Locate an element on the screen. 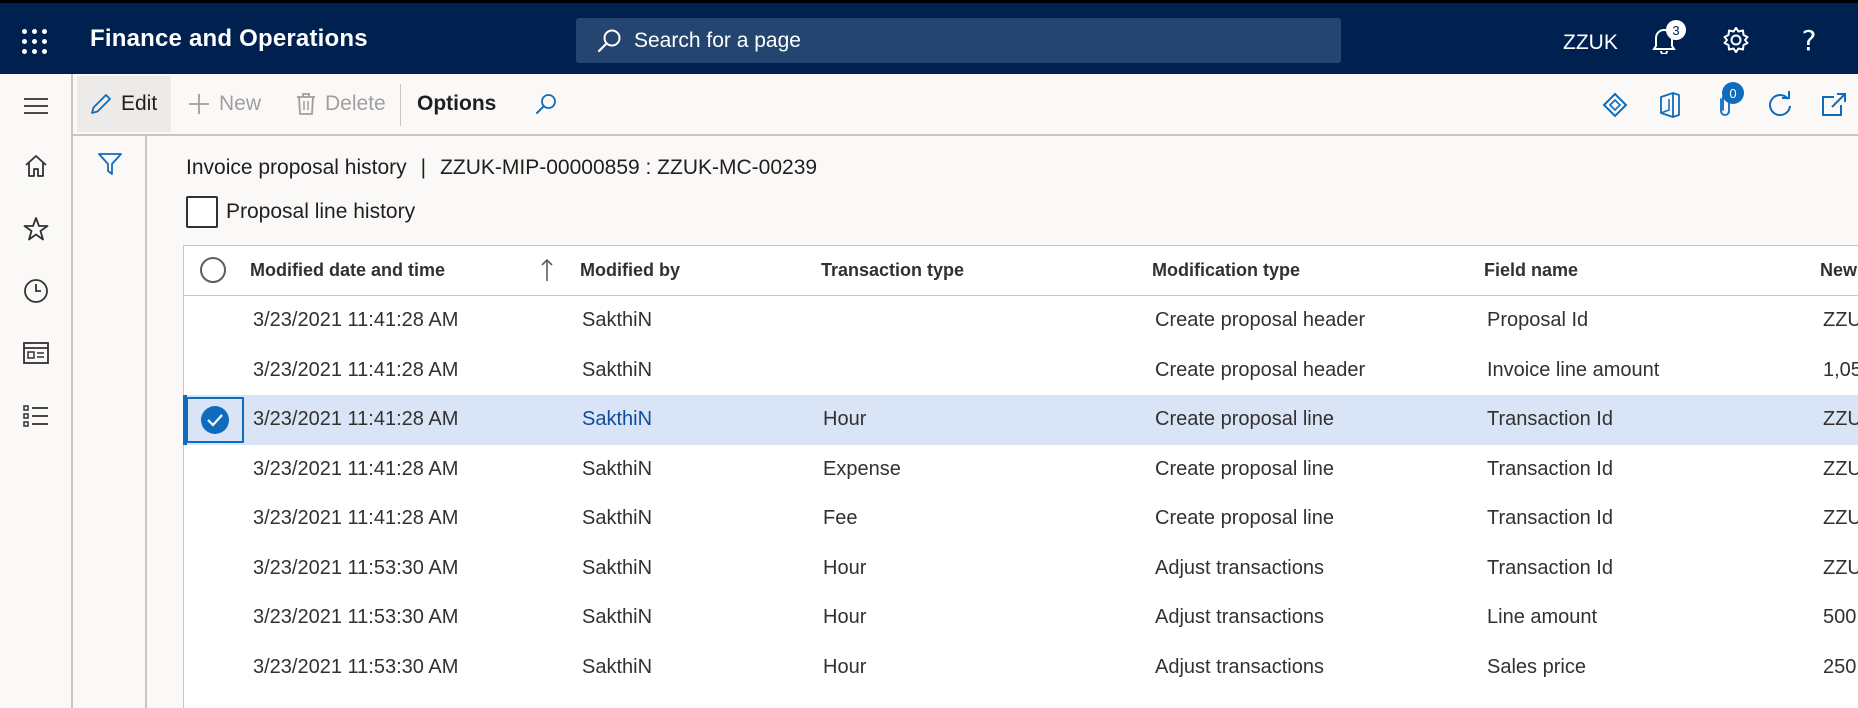 Image resolution: width=1858 pixels, height=708 pixels. select-all-checkbox is located at coordinates (213, 270).